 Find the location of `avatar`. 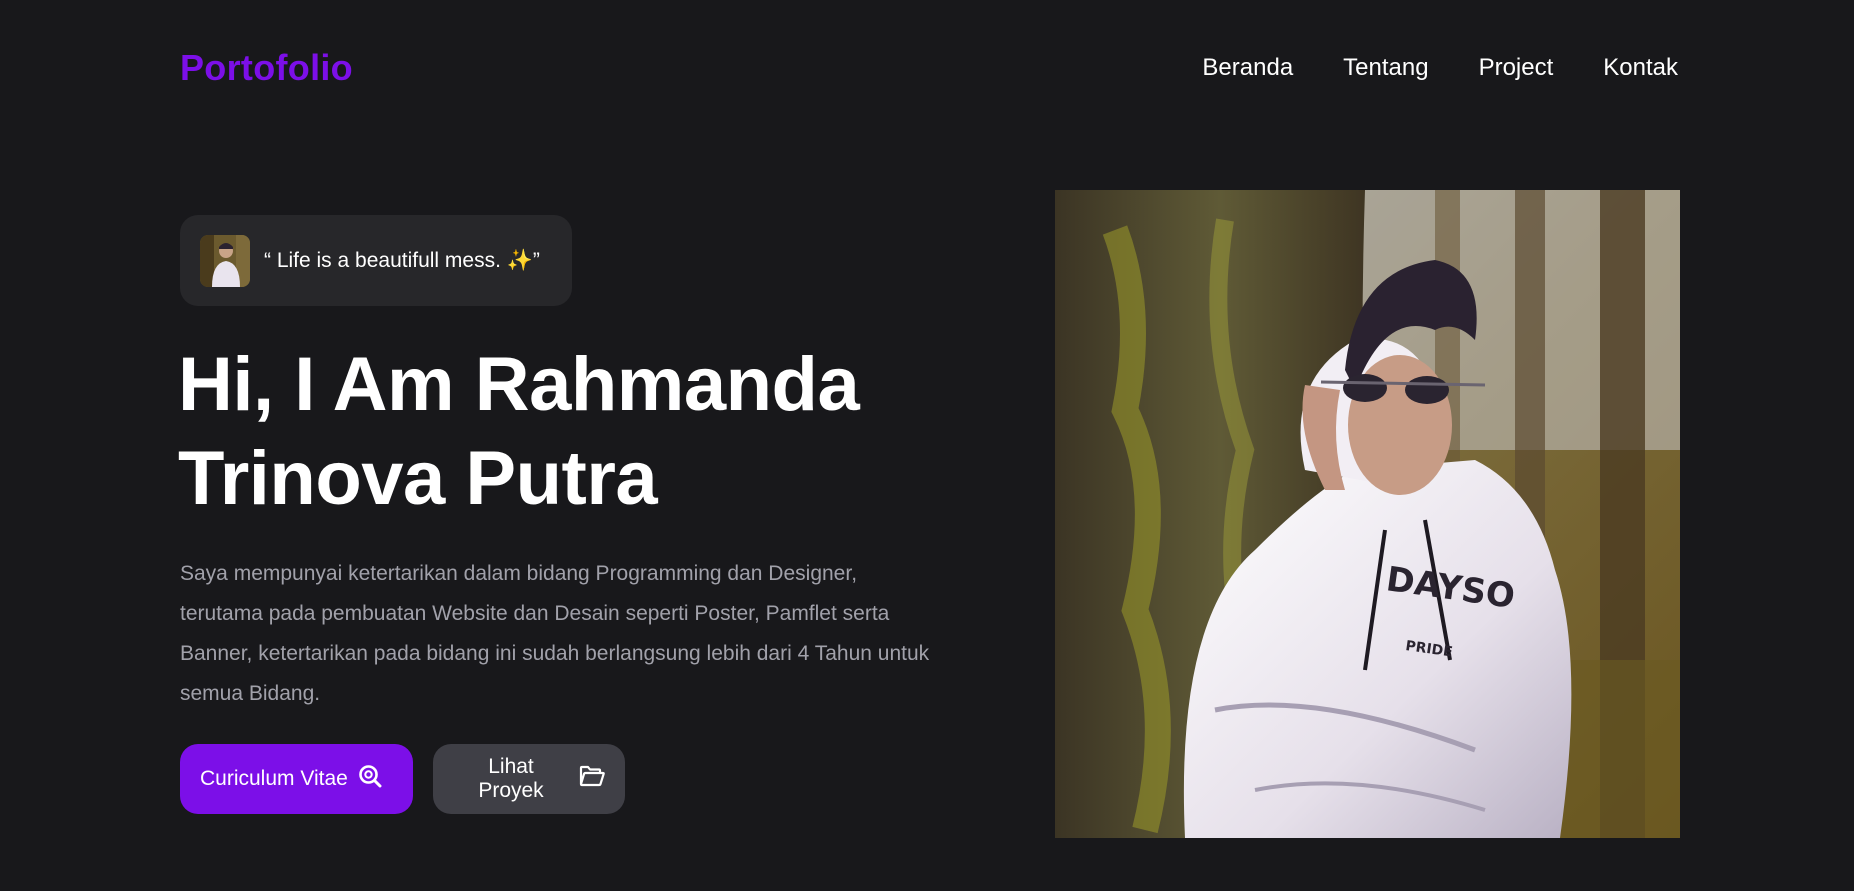

avatar is located at coordinates (225, 260).